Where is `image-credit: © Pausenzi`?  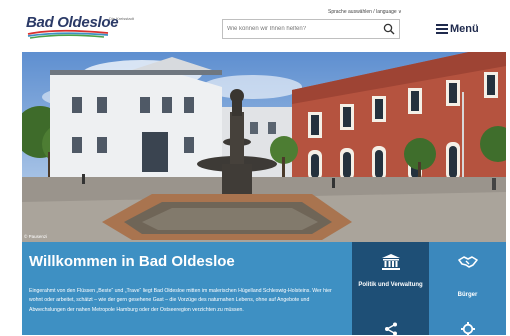
image-credit: © Pausenzi is located at coordinates (36, 236).